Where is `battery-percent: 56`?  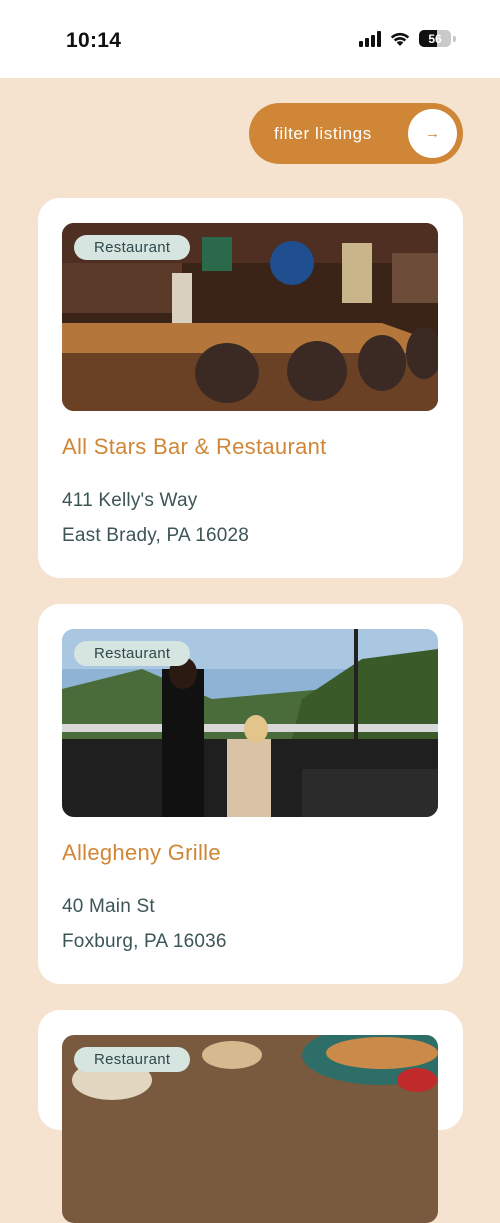
battery-percent: 56 is located at coordinates (435, 38).